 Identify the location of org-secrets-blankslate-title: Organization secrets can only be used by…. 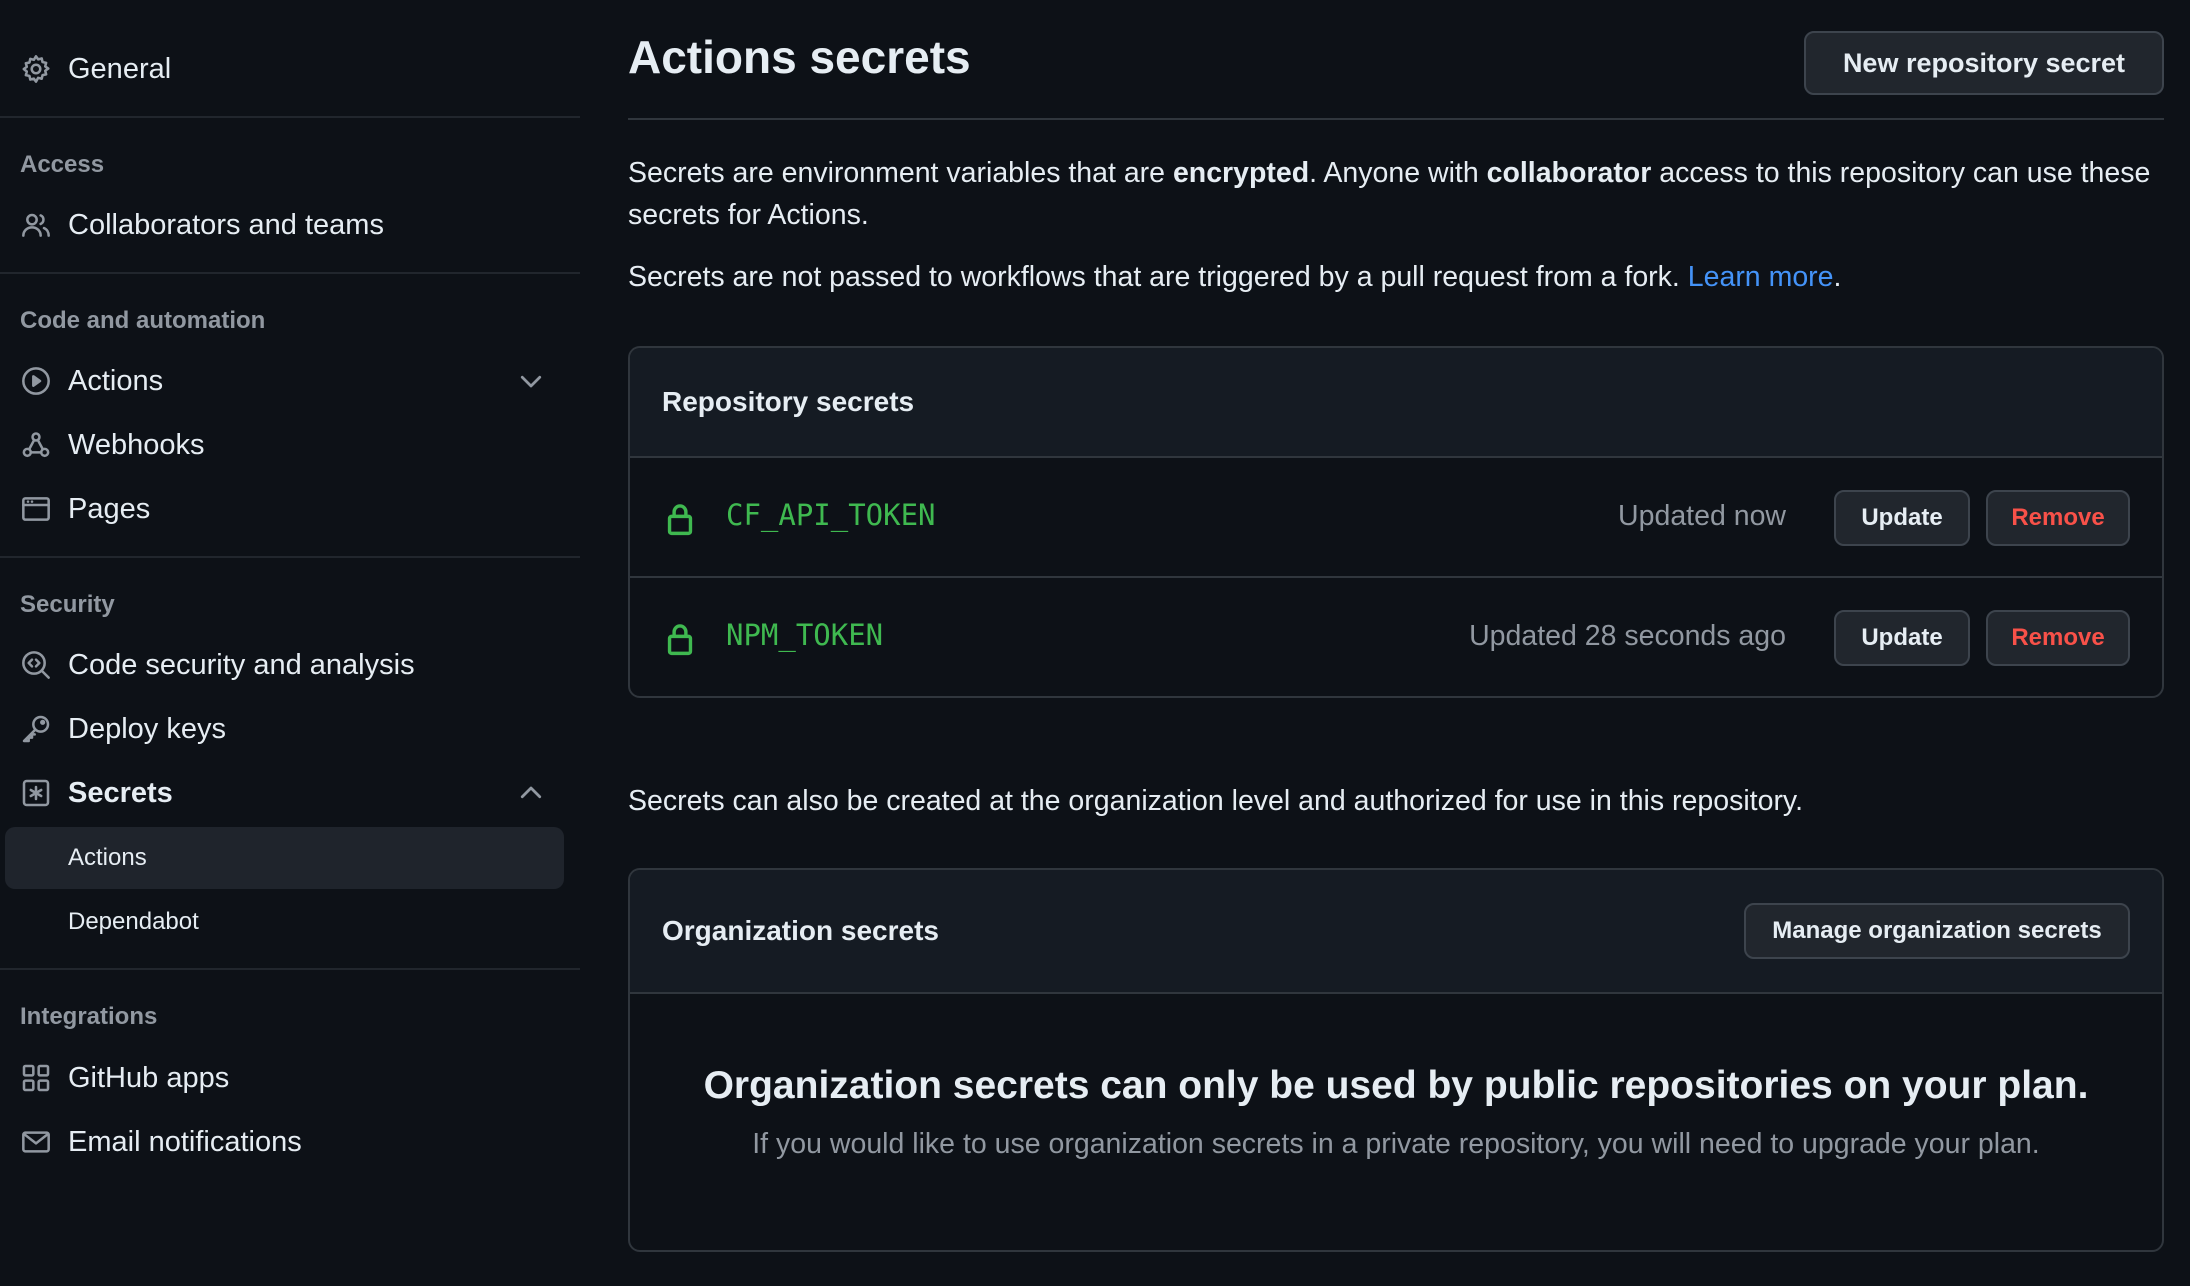
(1396, 1085).